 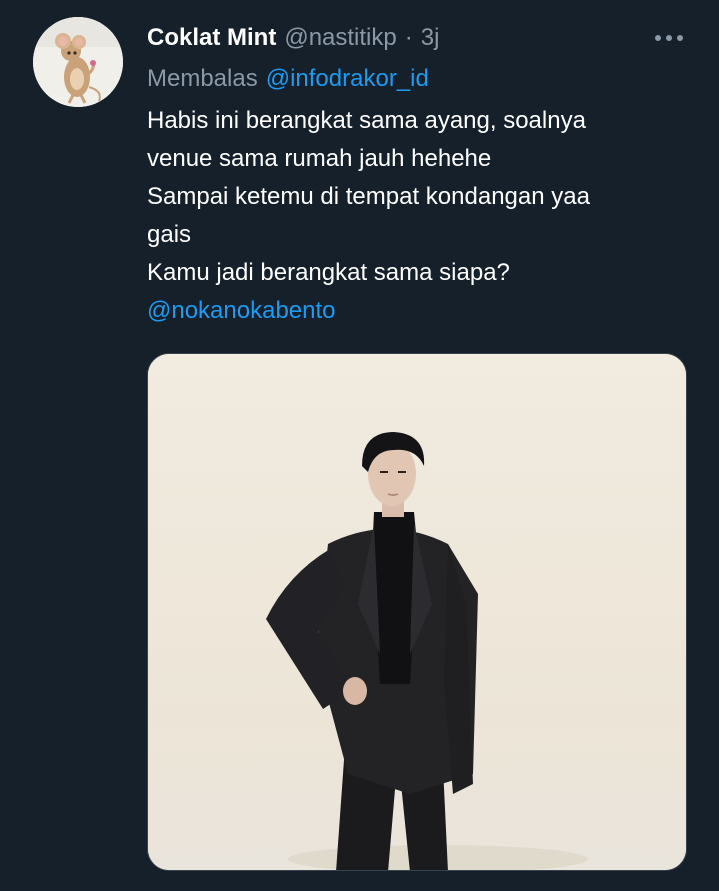 What do you see at coordinates (368, 196) in the screenshot?
I see `tweet-text-line: Sampai ketemu di tempat kondangan yaa` at bounding box center [368, 196].